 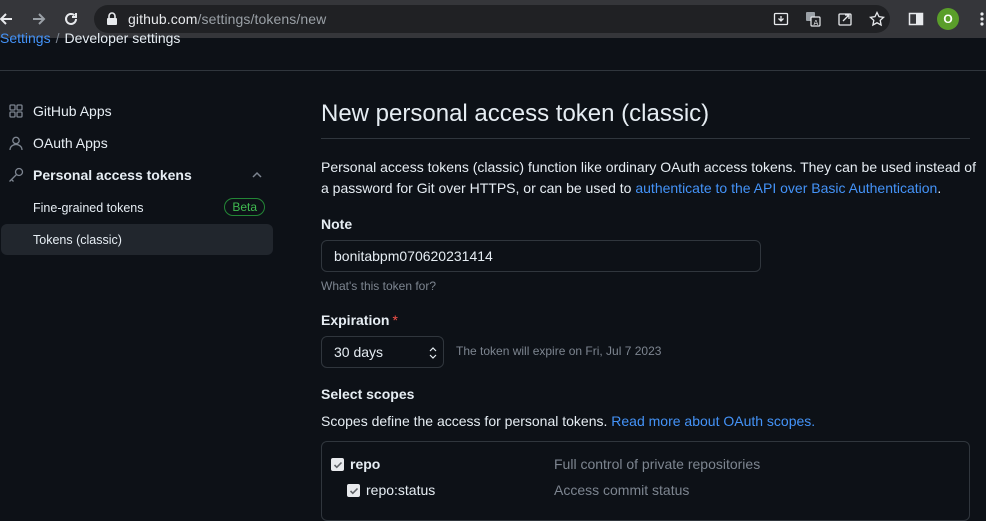 I want to click on note-hint: What's this token for?, so click(x=379, y=286).